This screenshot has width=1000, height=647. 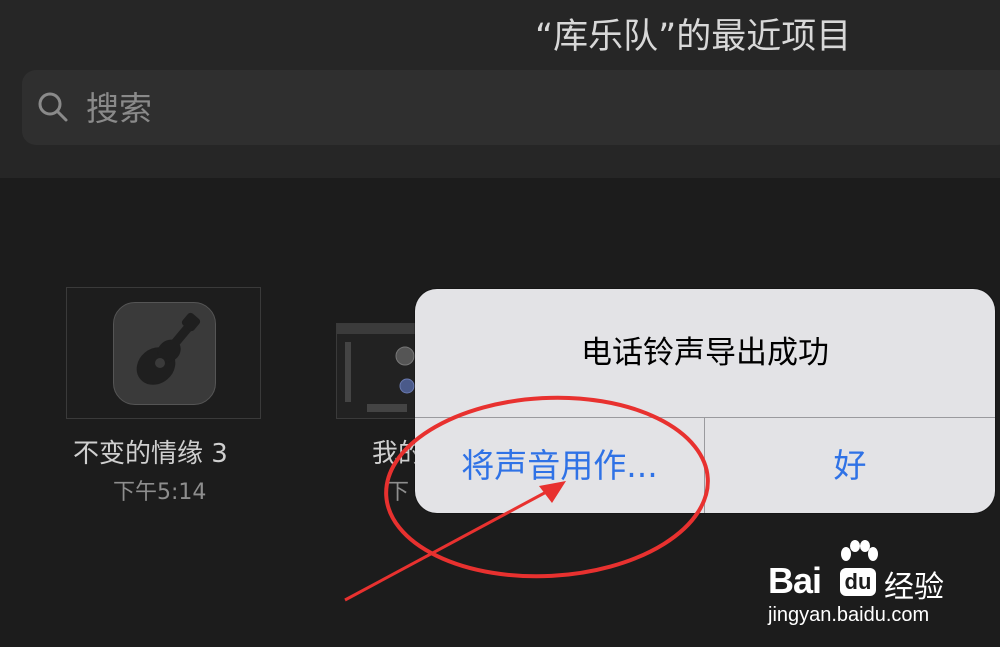 What do you see at coordinates (914, 587) in the screenshot?
I see `watermark-brand-cn: 经验` at bounding box center [914, 587].